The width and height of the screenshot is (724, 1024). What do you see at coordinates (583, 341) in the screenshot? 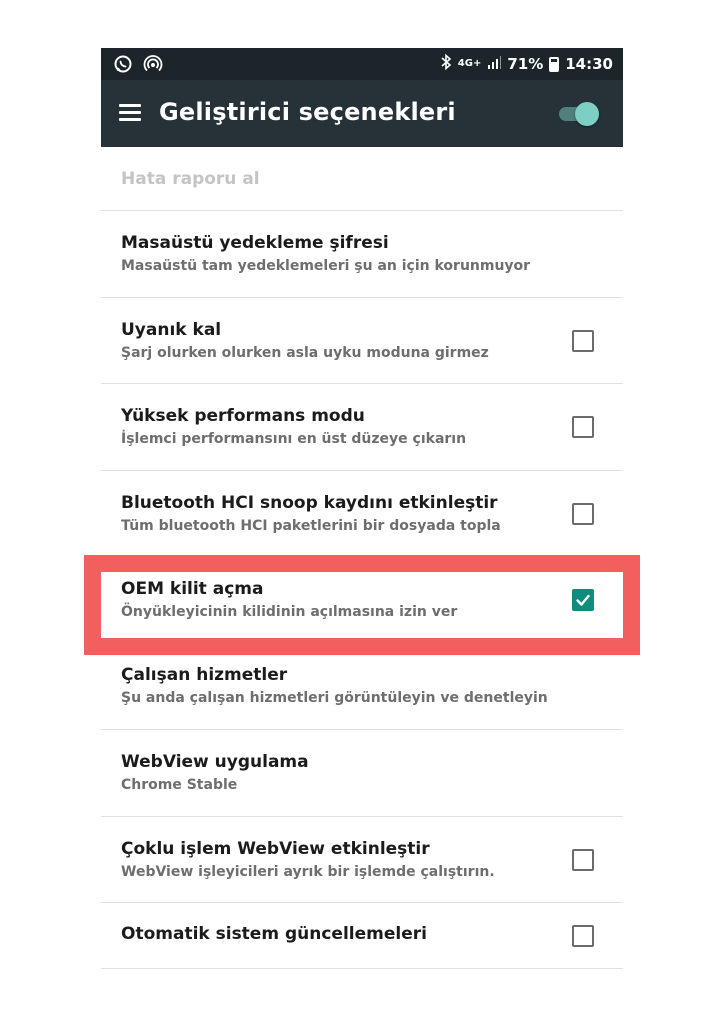
I see `stay-awake-checkbox` at bounding box center [583, 341].